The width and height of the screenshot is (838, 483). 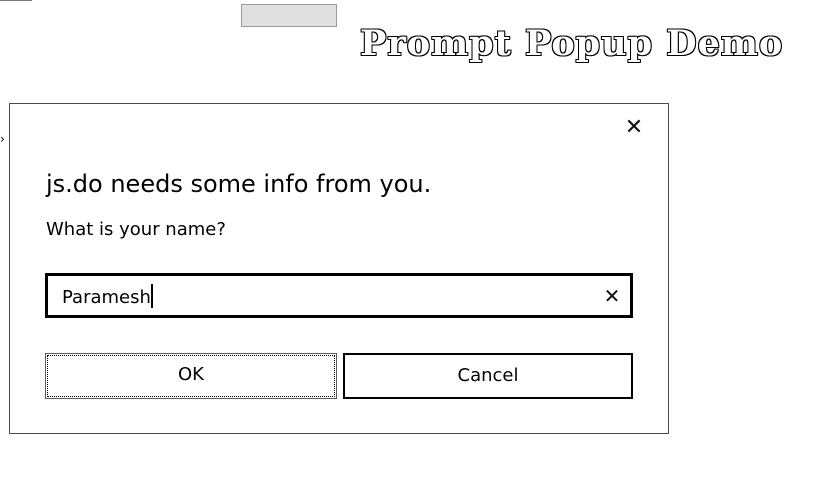 What do you see at coordinates (16, 0) in the screenshot?
I see `top-divider` at bounding box center [16, 0].